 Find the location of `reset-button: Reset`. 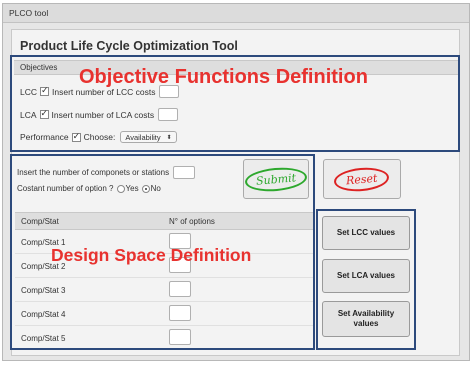

reset-button: Reset is located at coordinates (362, 179).